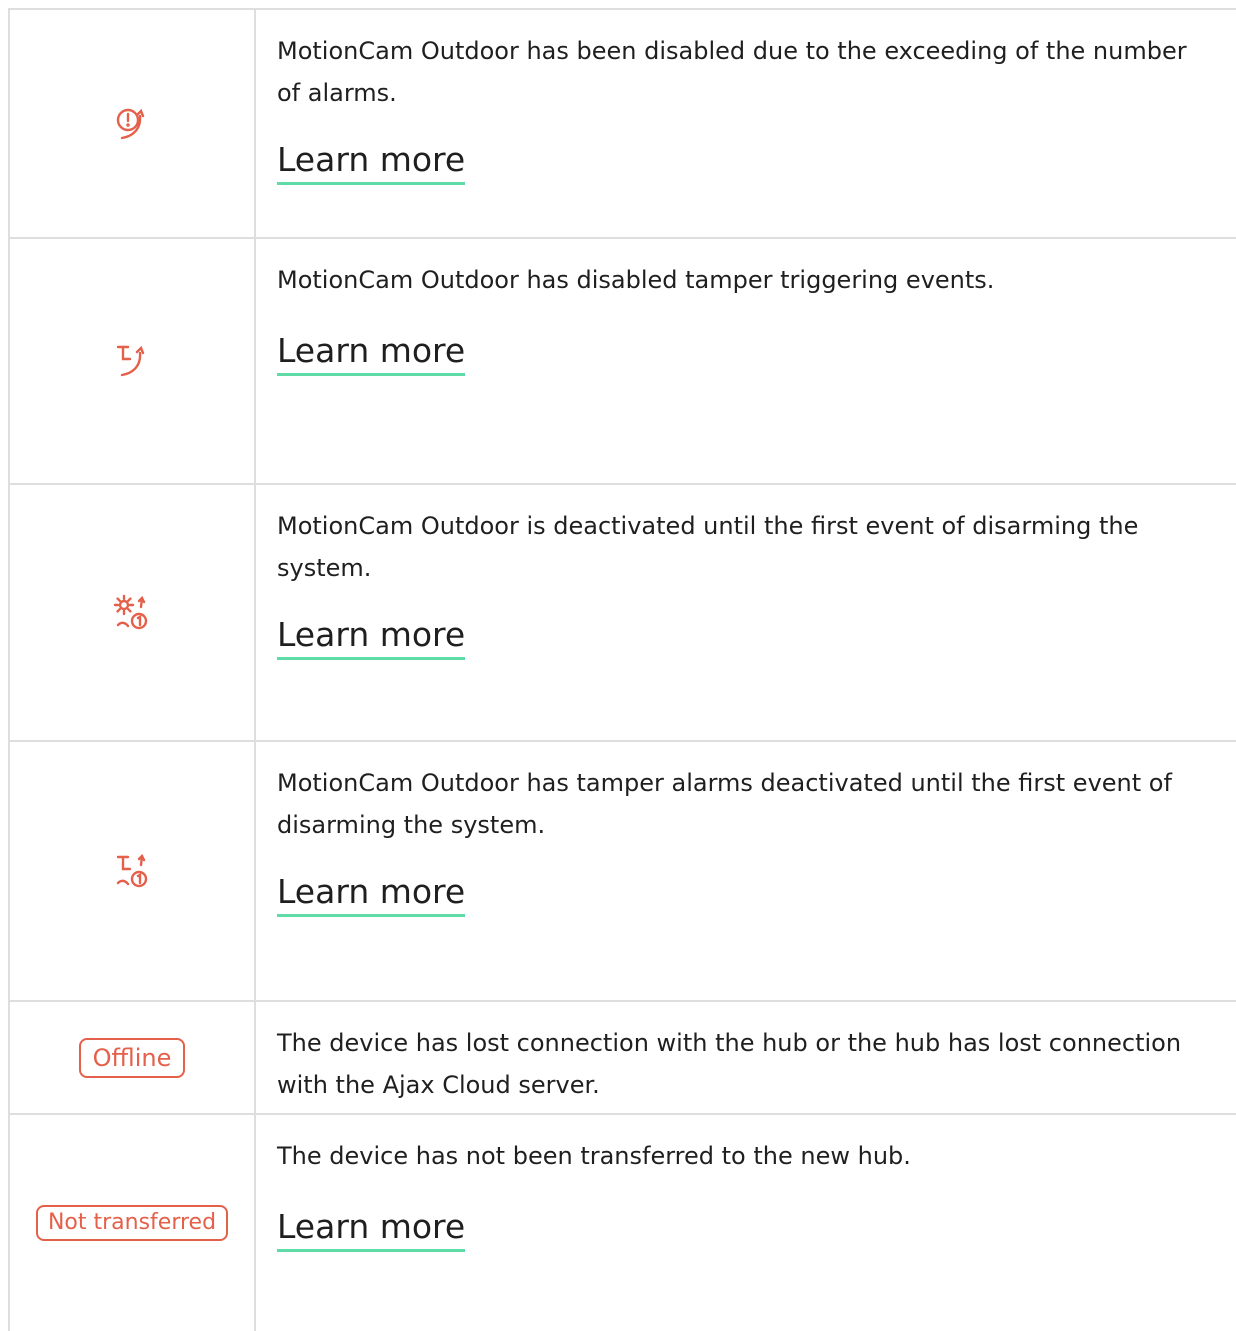  I want to click on gear-once-icon, so click(132, 613).